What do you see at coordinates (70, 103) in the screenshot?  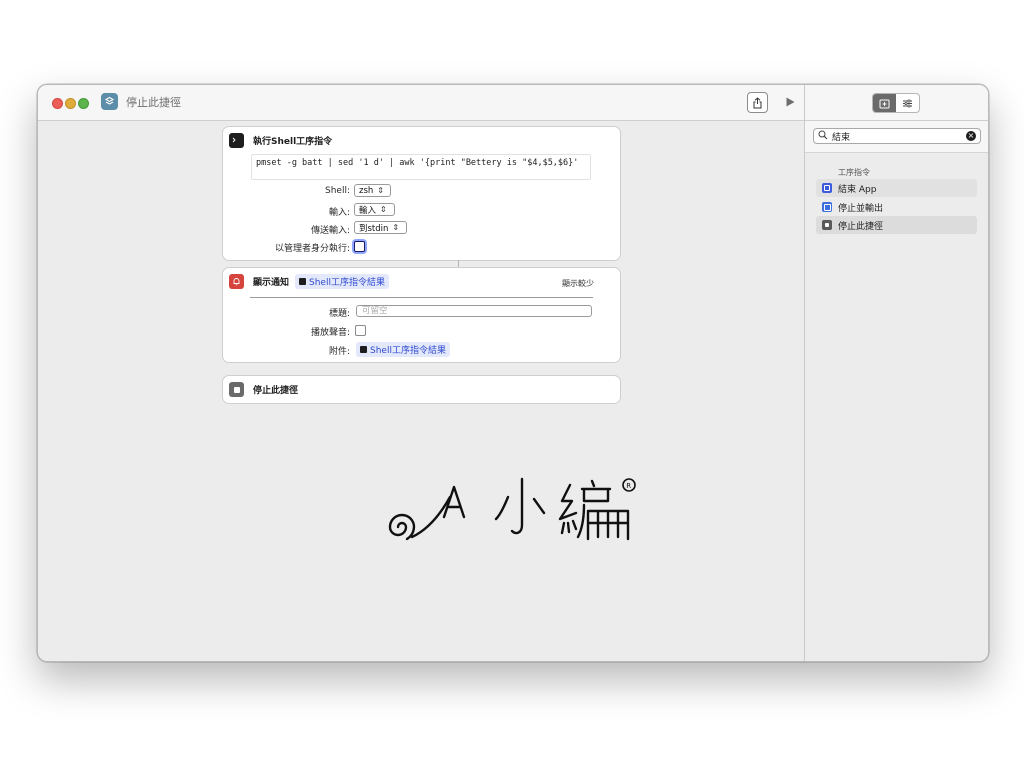 I see `minimize-window-button` at bounding box center [70, 103].